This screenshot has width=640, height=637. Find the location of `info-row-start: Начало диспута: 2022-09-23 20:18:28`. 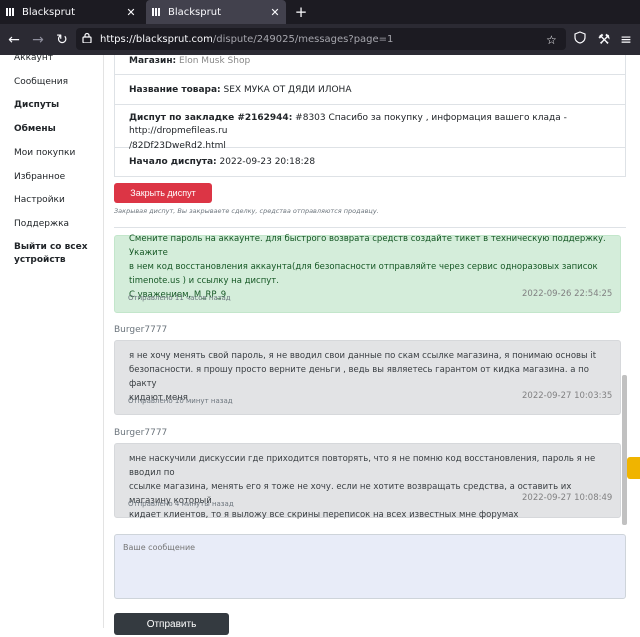

info-row-start: Начало диспута: 2022-09-23 20:18:28 is located at coordinates (370, 162).